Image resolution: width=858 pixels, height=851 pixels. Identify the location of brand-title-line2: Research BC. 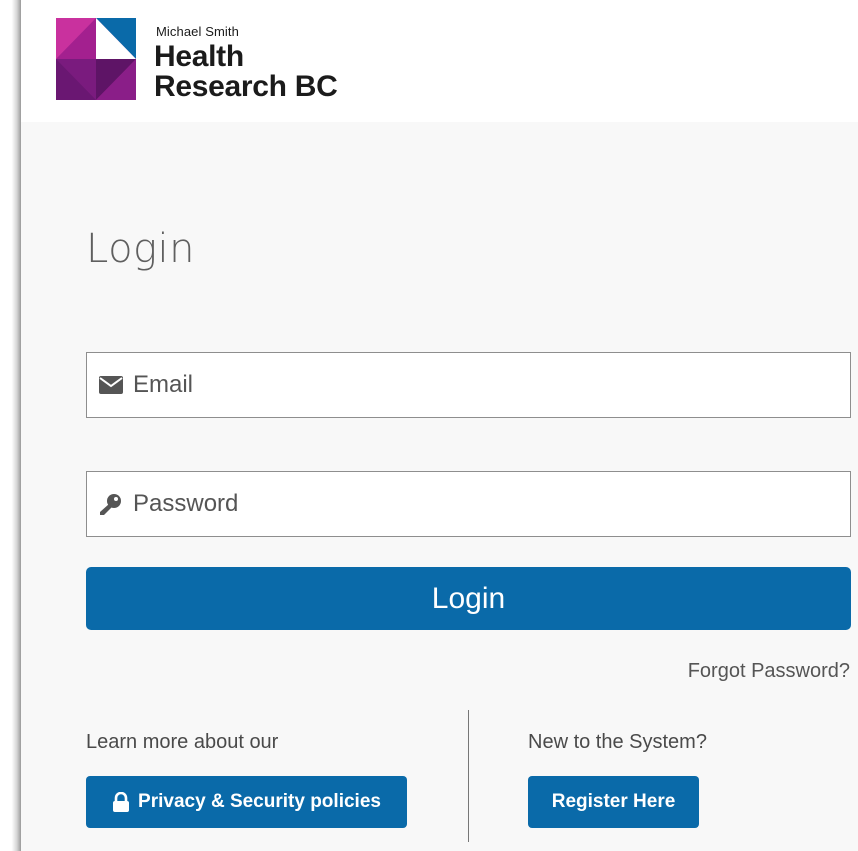
(246, 86).